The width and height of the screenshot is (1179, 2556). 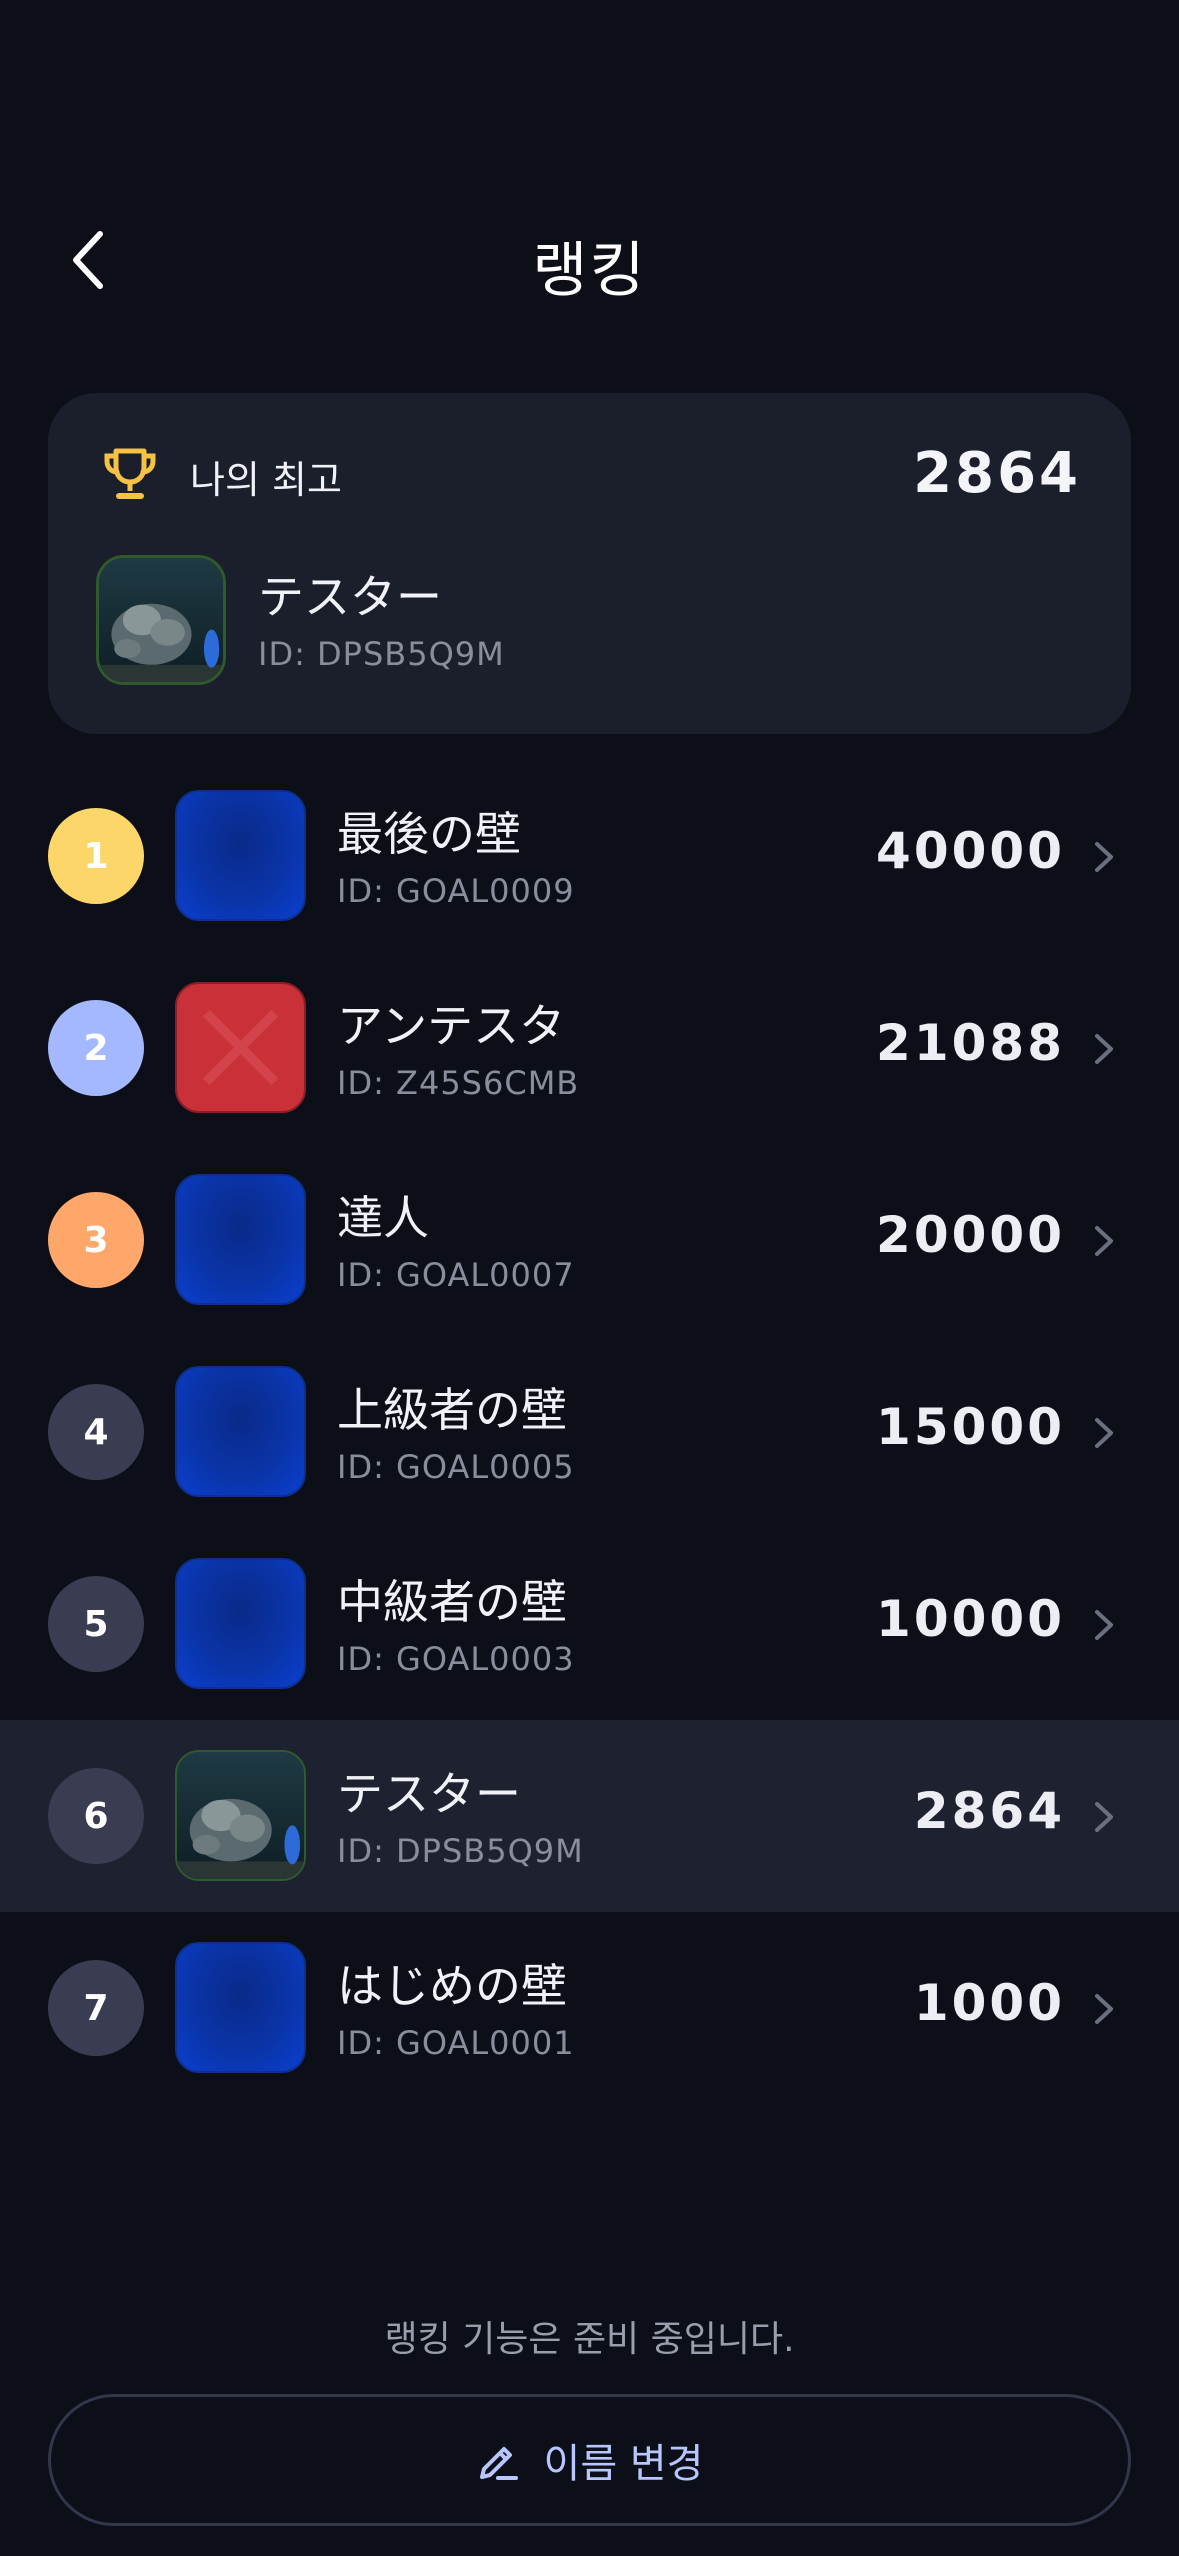 I want to click on rank-badge: 7, so click(x=96, y=2008).